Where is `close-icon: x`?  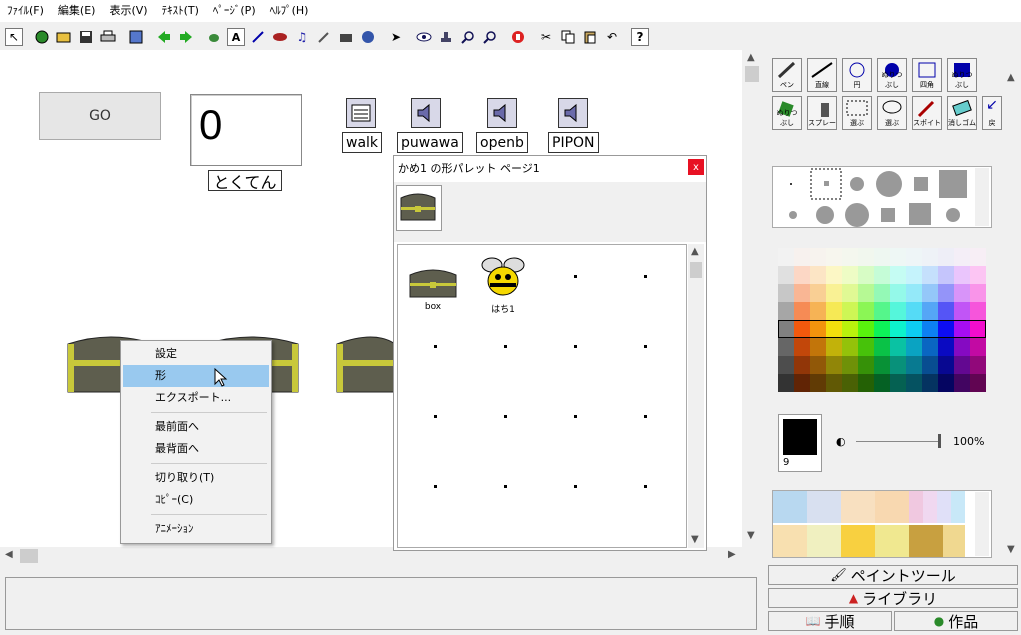
close-icon: x is located at coordinates (696, 167).